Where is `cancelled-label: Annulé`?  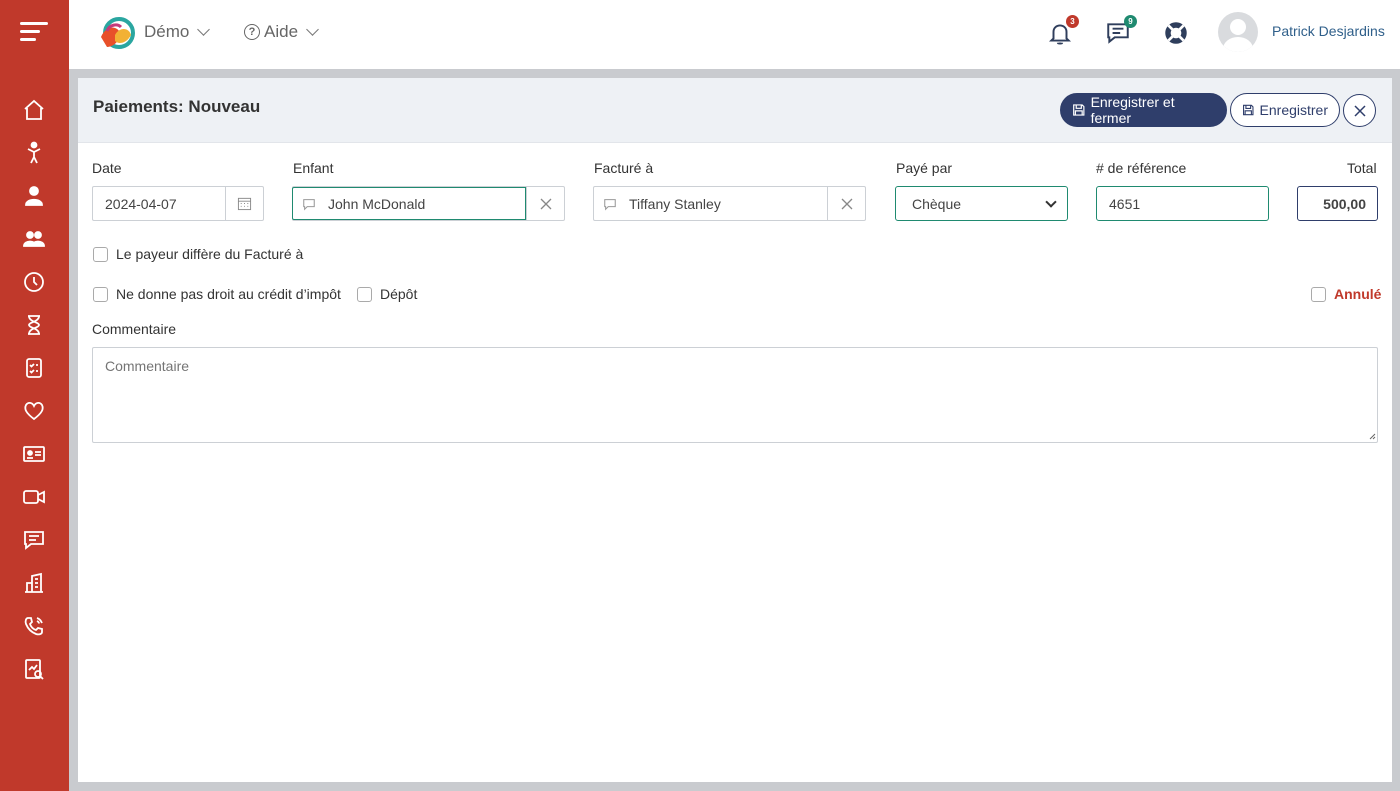
cancelled-label: Annulé is located at coordinates (1358, 294).